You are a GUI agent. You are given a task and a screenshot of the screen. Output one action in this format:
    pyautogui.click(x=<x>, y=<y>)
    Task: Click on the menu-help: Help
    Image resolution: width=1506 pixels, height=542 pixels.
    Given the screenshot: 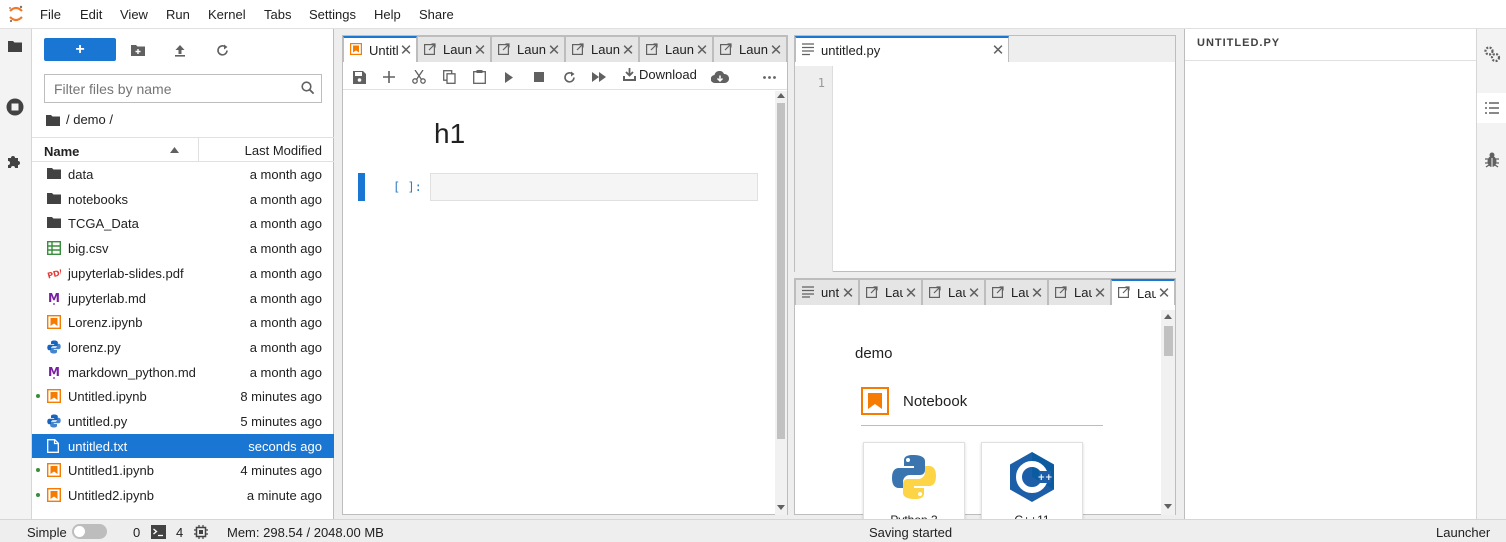 What is the action you would take?
    pyautogui.click(x=387, y=14)
    